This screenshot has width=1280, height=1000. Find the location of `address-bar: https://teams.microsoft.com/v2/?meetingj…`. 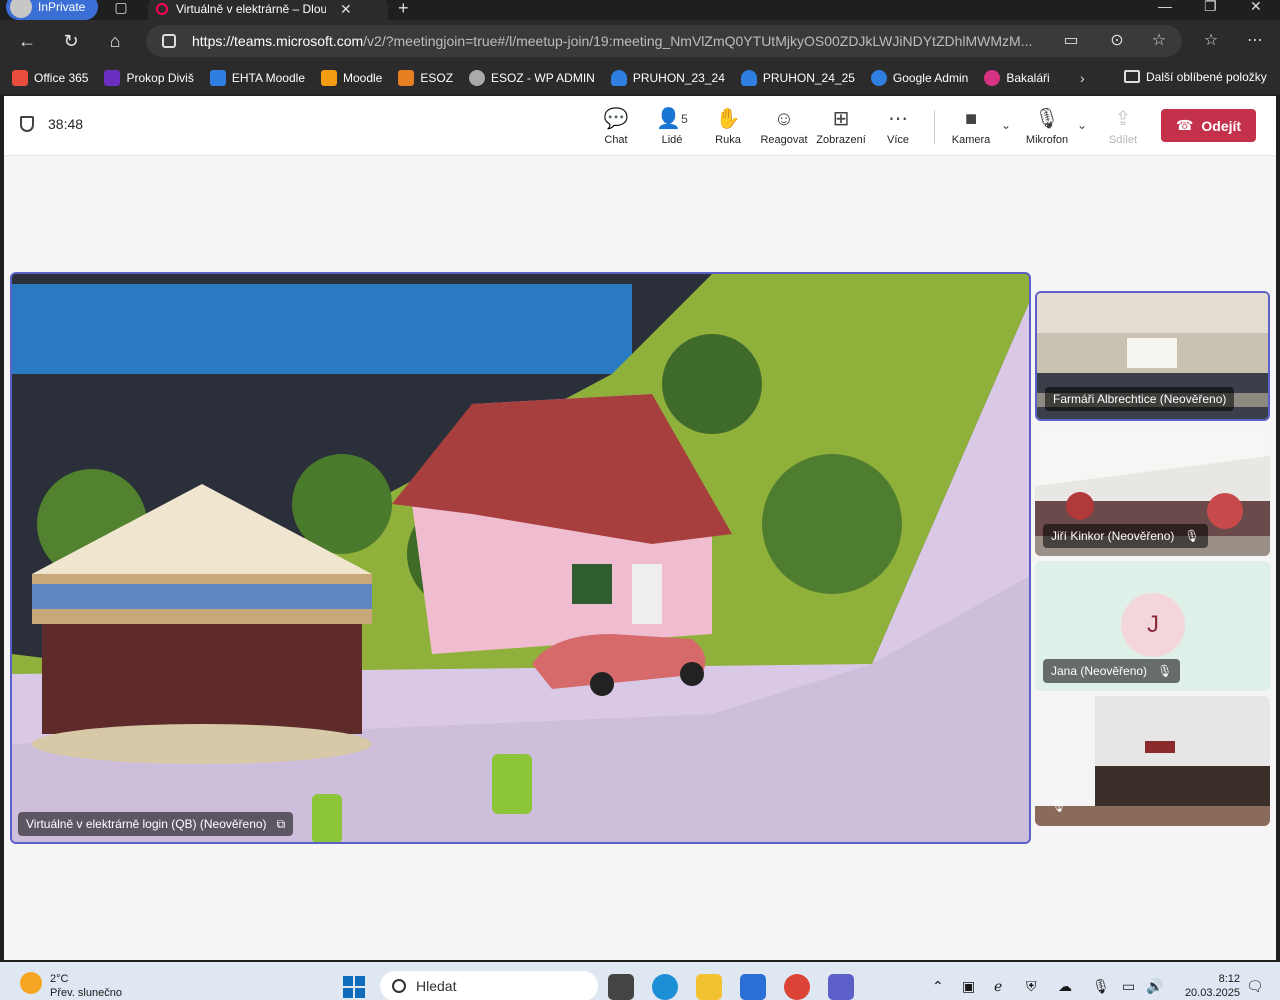

address-bar: https://teams.microsoft.com/v2/?meetingj… is located at coordinates (664, 41).